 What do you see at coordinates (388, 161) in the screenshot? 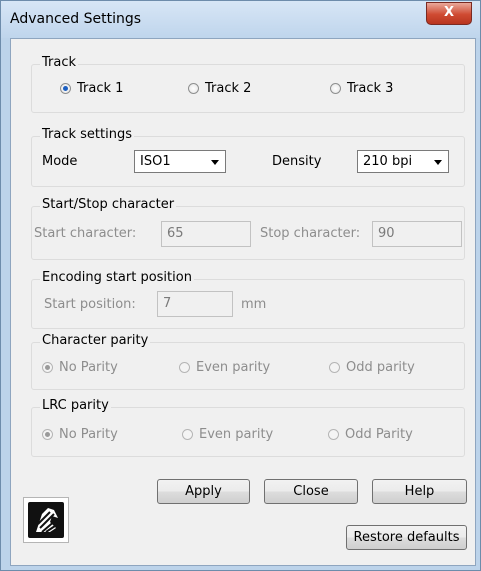
I see `density-value: 210 bpi` at bounding box center [388, 161].